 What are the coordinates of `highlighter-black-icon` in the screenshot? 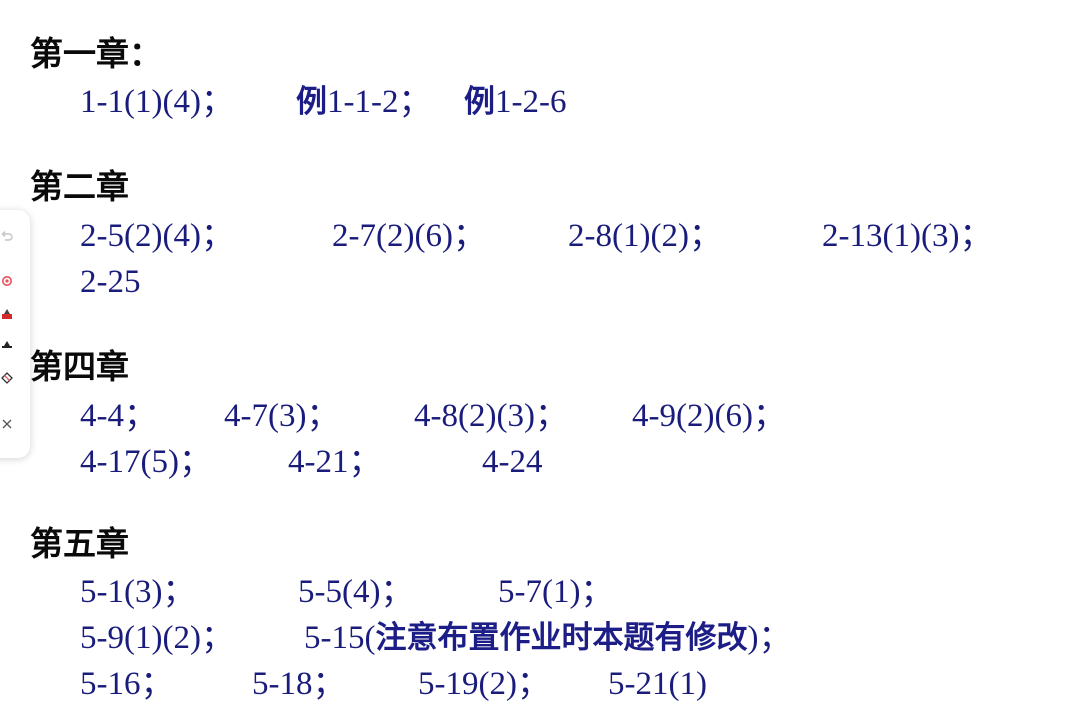 It's located at (7, 345).